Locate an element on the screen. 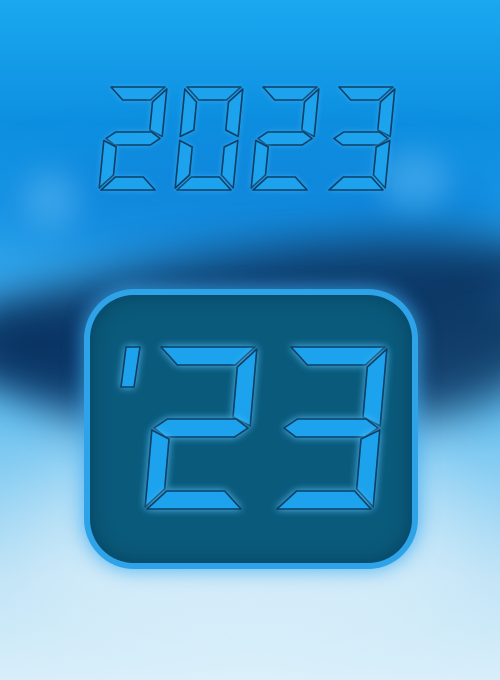  digit-badge-1-segment-c is located at coordinates (368, 468).